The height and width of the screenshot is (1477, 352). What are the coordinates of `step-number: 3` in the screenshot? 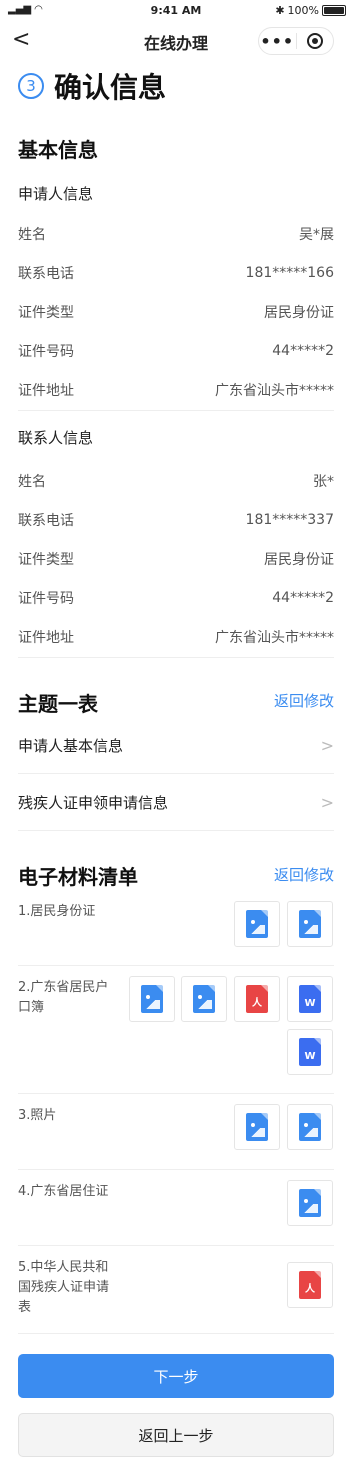 It's located at (31, 86).